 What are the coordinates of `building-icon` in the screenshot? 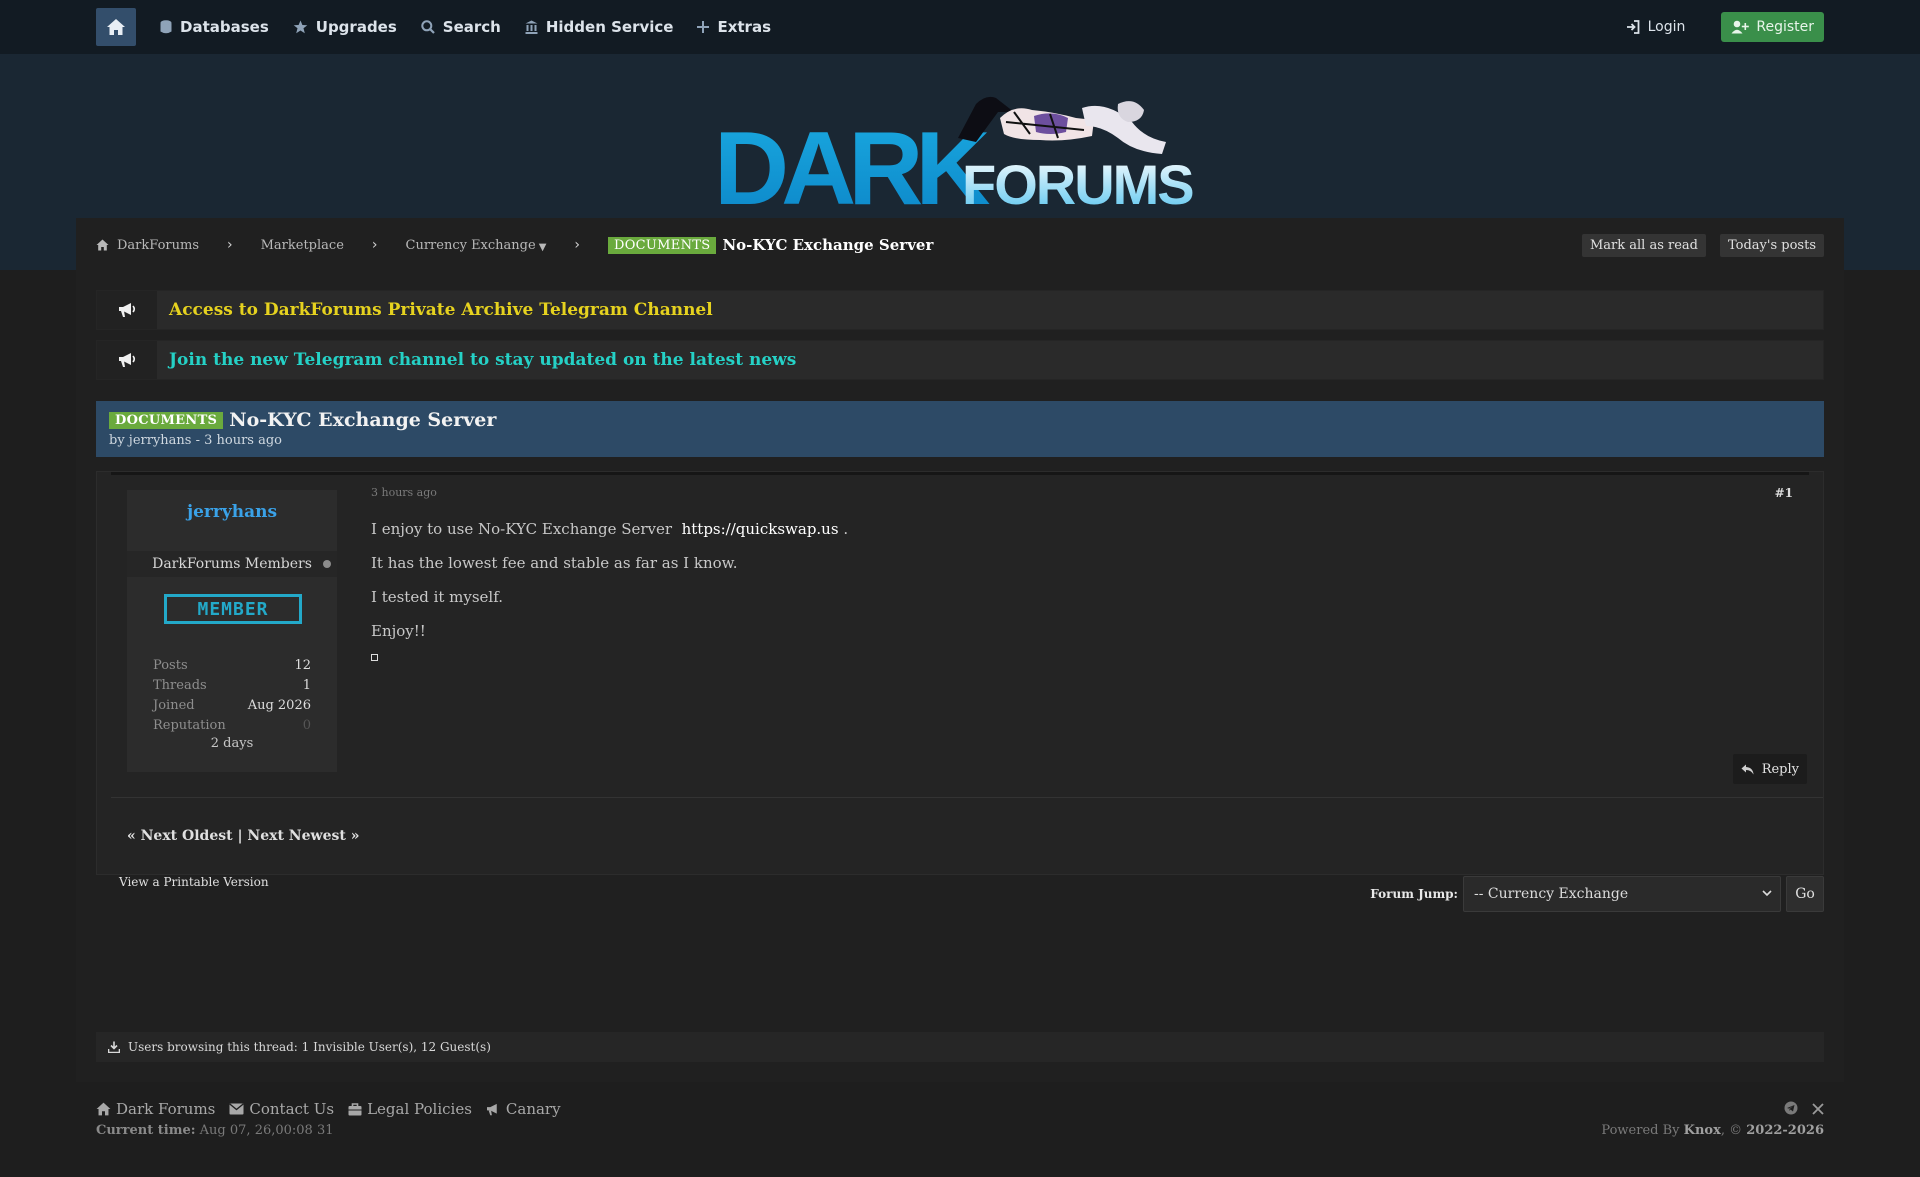 It's located at (531, 27).